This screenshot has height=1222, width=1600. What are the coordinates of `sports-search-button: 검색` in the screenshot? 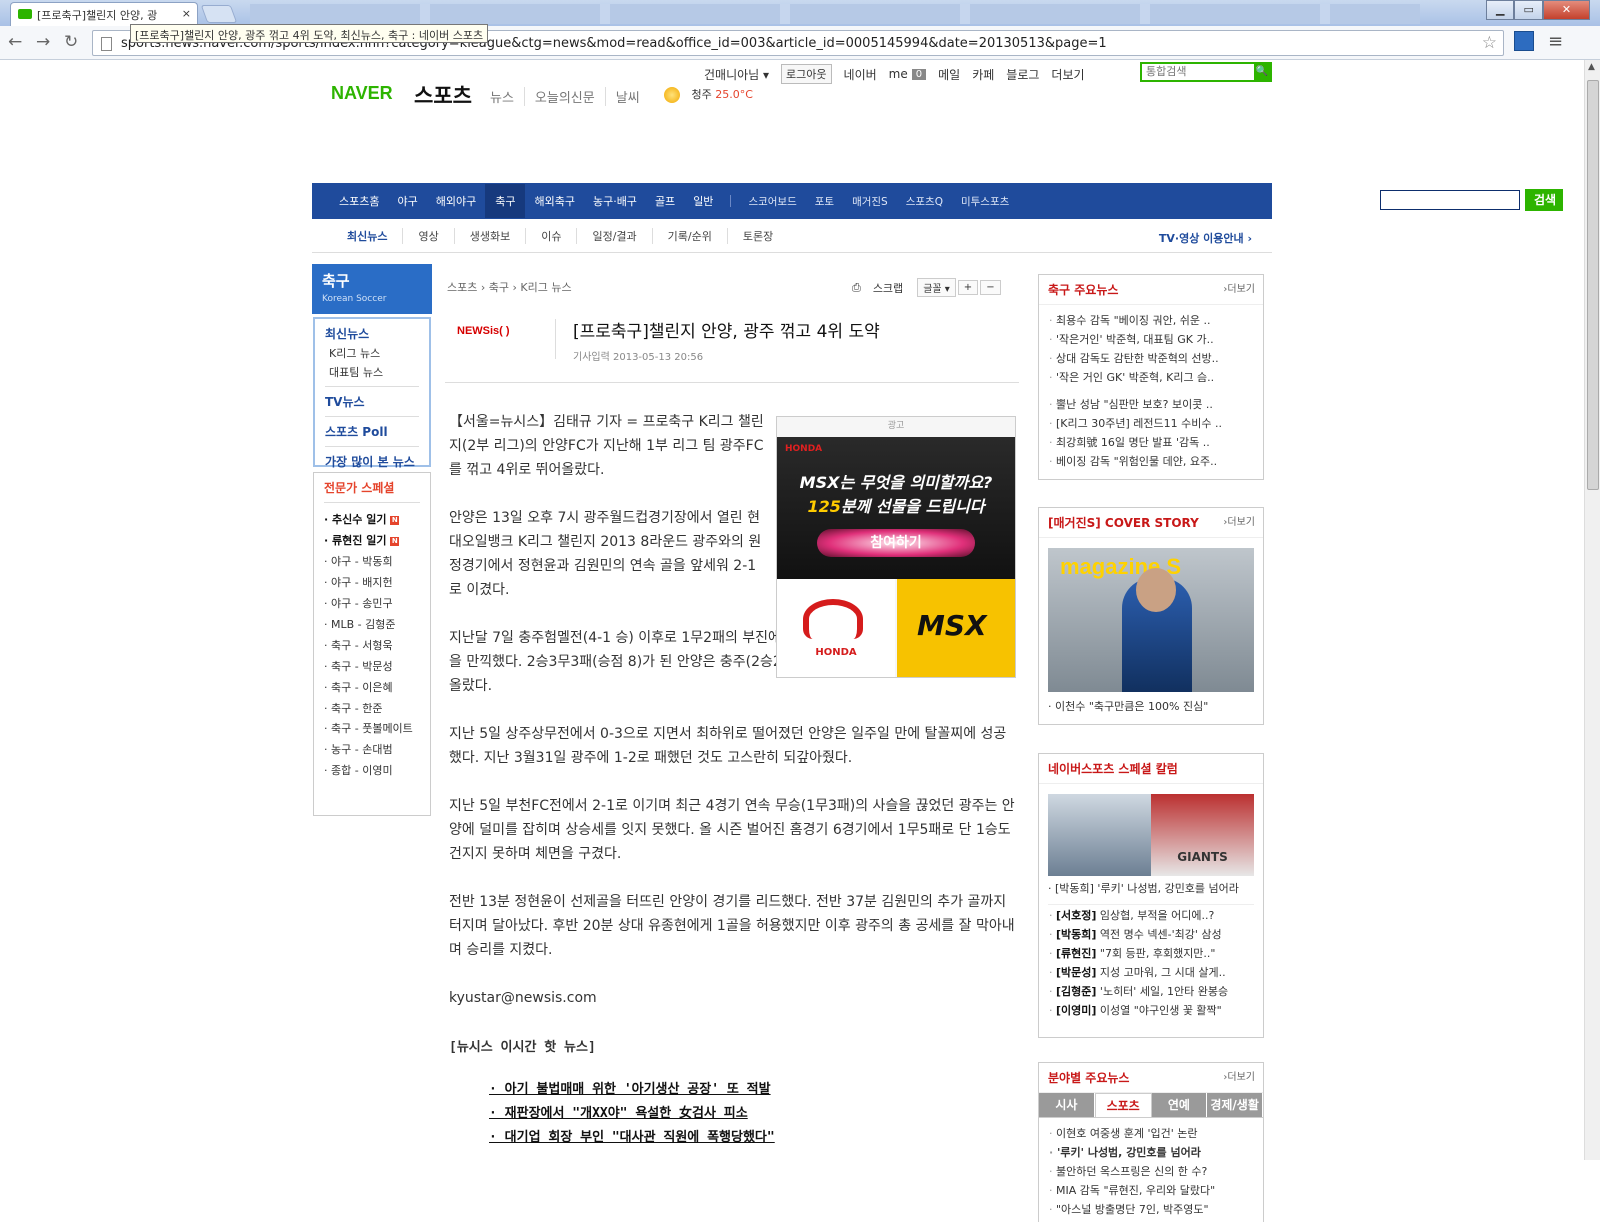 It's located at (1544, 200).